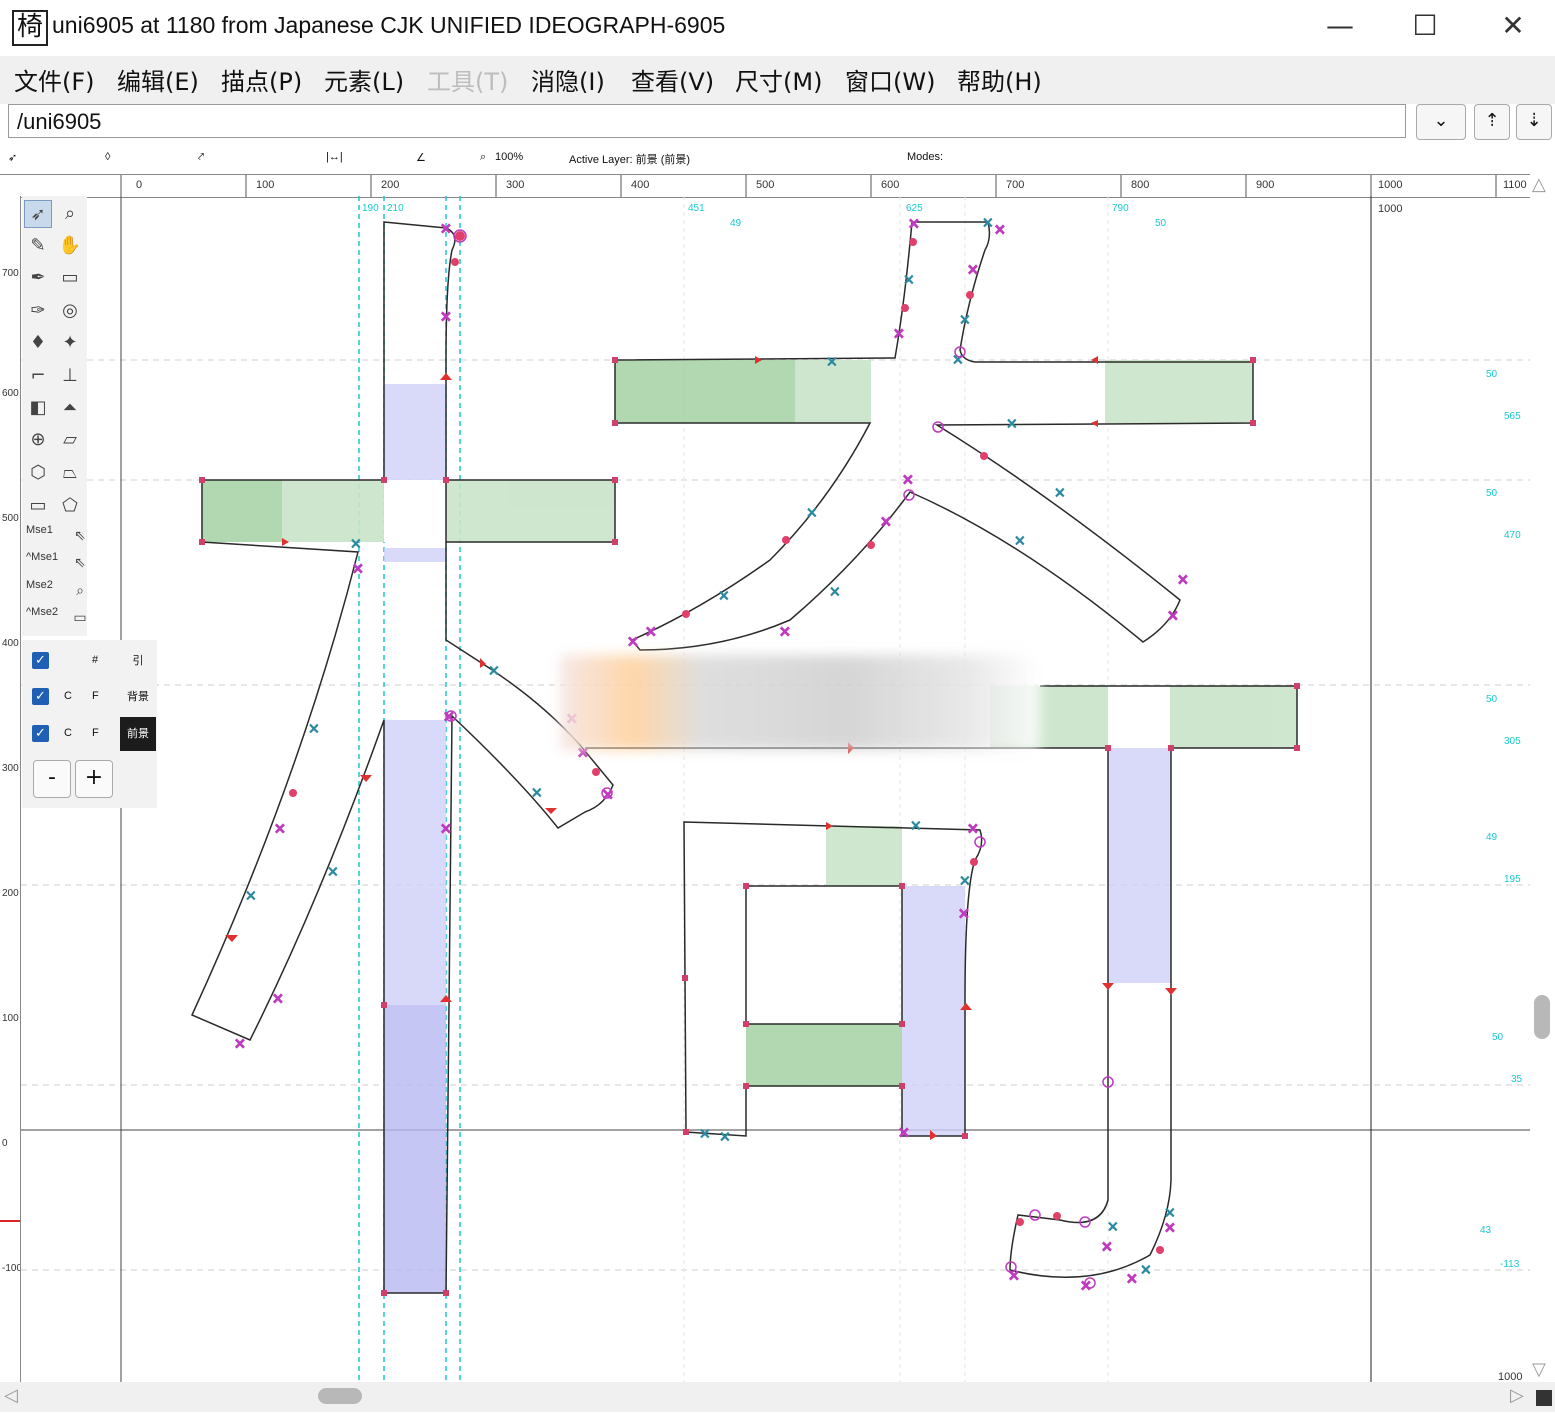  Describe the element at coordinates (1534, 122) in the screenshot. I see `next-glyph-button: ⇣` at that location.